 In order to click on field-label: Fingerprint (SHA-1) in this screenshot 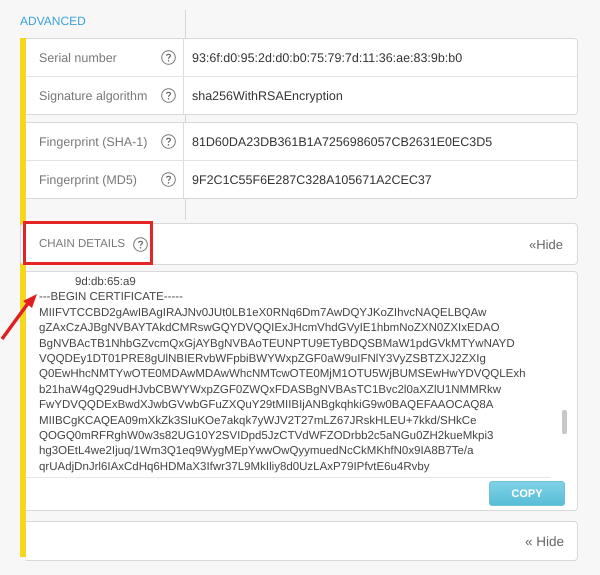, I will do `click(93, 141)`.